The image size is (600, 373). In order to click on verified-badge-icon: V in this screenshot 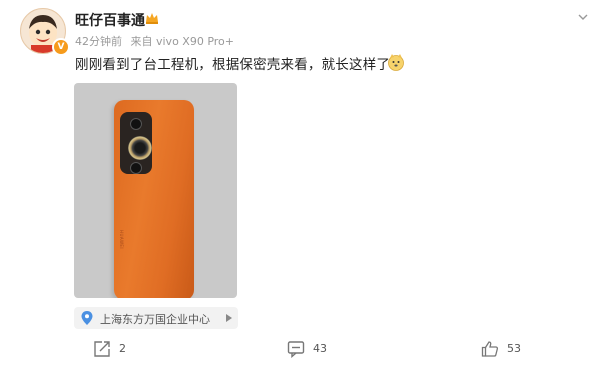, I will do `click(61, 47)`.